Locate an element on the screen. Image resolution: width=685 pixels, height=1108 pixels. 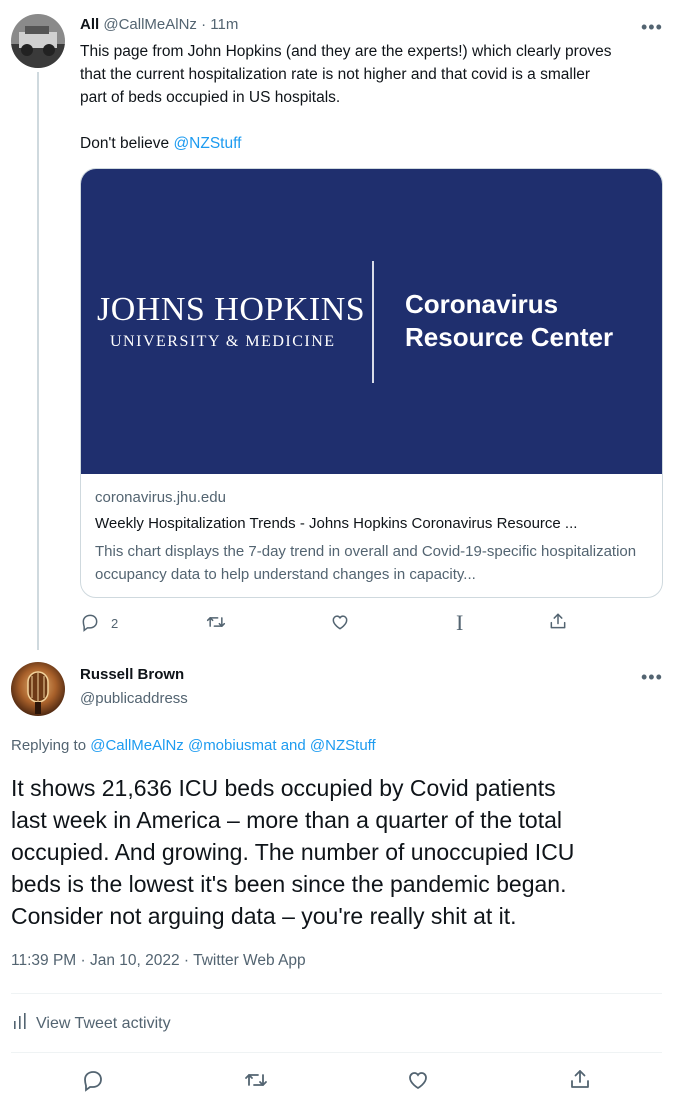
jhu-logo-text: JOHNS HOPKINS is located at coordinates (231, 309).